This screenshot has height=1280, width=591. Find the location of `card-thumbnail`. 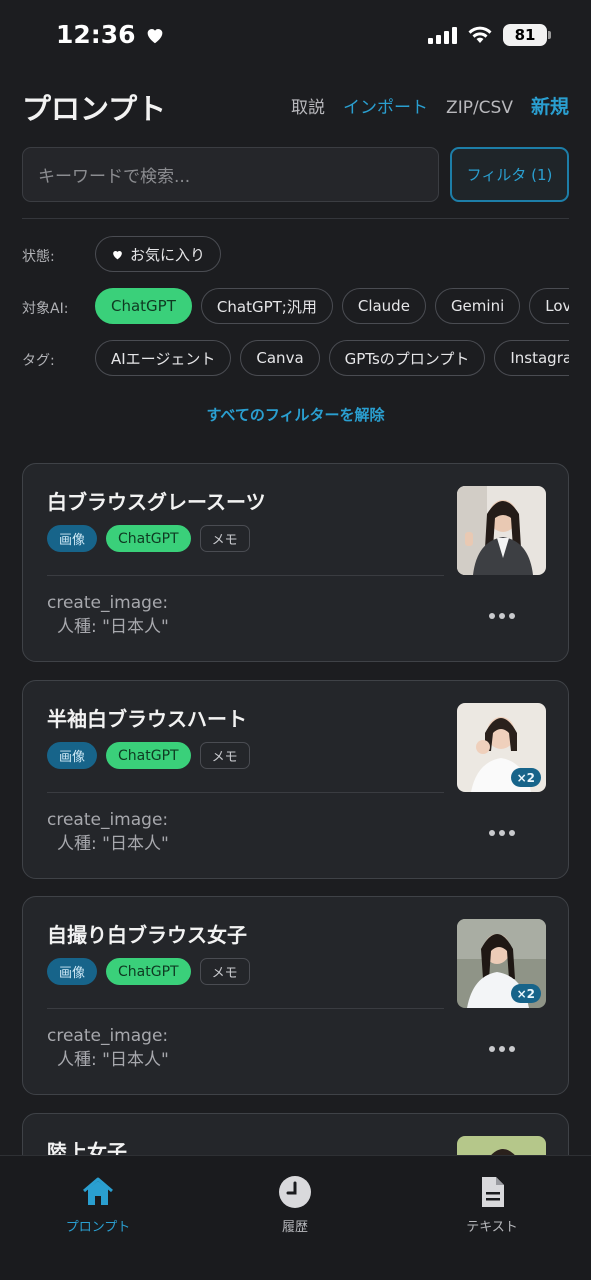

card-thumbnail is located at coordinates (501, 530).